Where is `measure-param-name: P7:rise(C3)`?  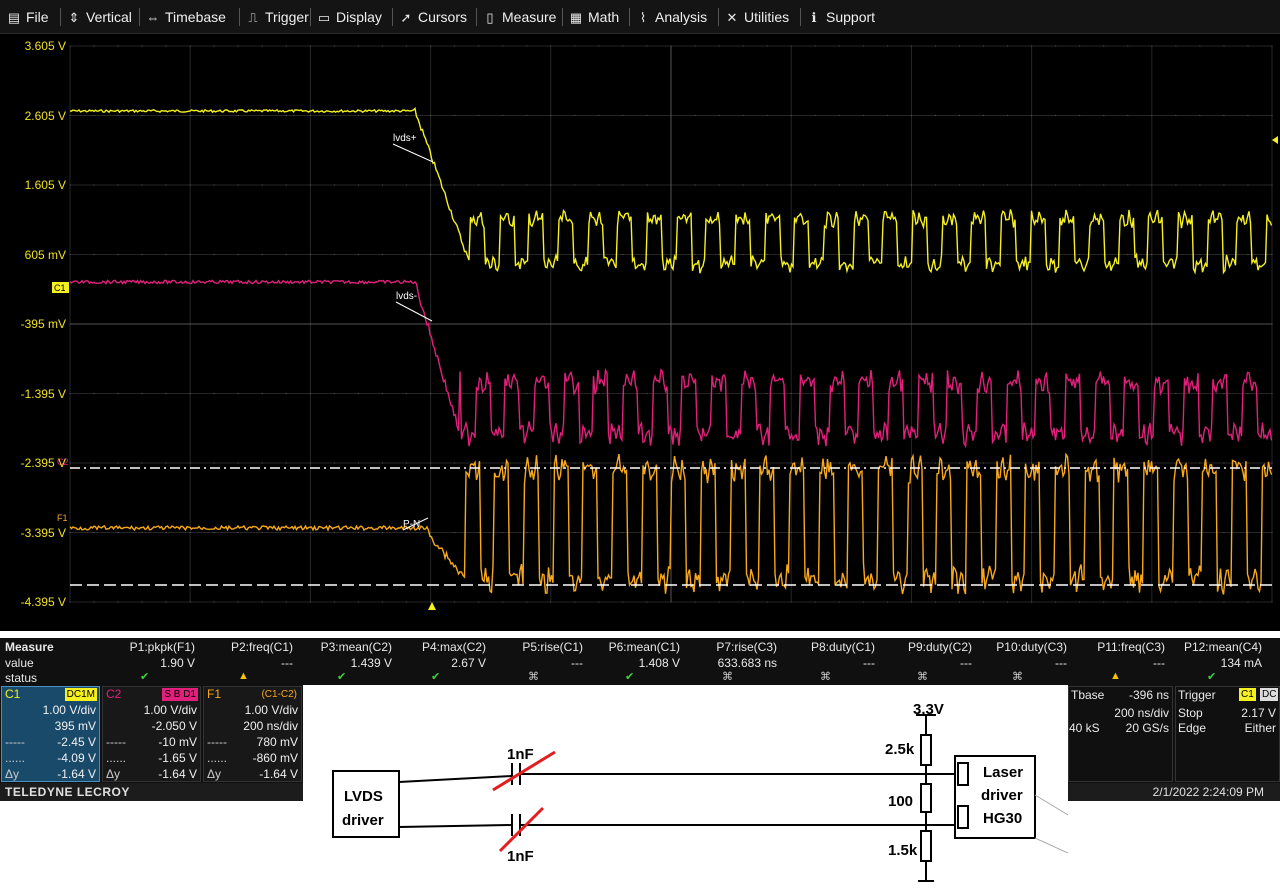
measure-param-name: P7:rise(C3) is located at coordinates (746, 647).